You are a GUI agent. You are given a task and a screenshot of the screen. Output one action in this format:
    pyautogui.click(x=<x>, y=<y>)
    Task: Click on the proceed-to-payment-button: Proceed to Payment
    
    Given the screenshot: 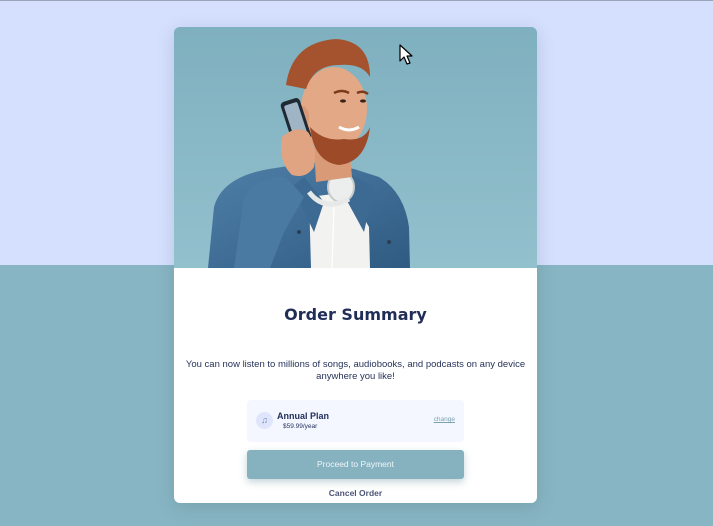 What is the action you would take?
    pyautogui.click(x=355, y=464)
    